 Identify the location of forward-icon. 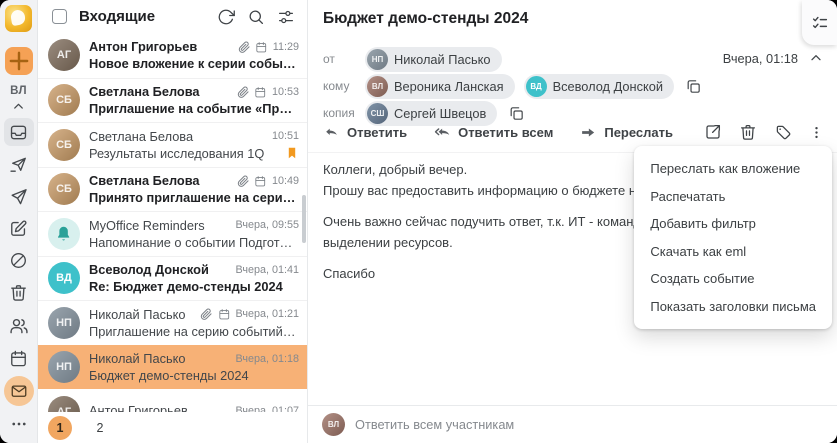
(588, 132).